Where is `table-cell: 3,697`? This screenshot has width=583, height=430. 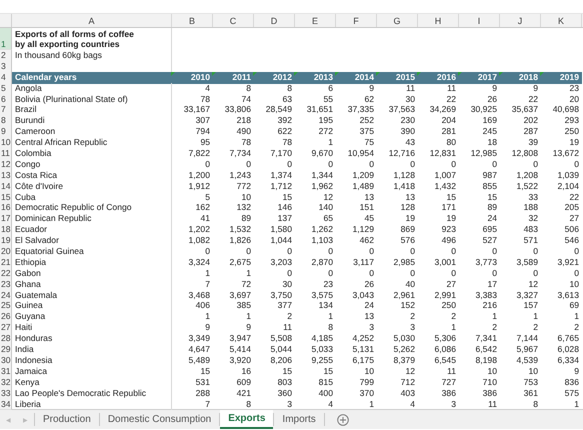
table-cell: 3,697 is located at coordinates (240, 295).